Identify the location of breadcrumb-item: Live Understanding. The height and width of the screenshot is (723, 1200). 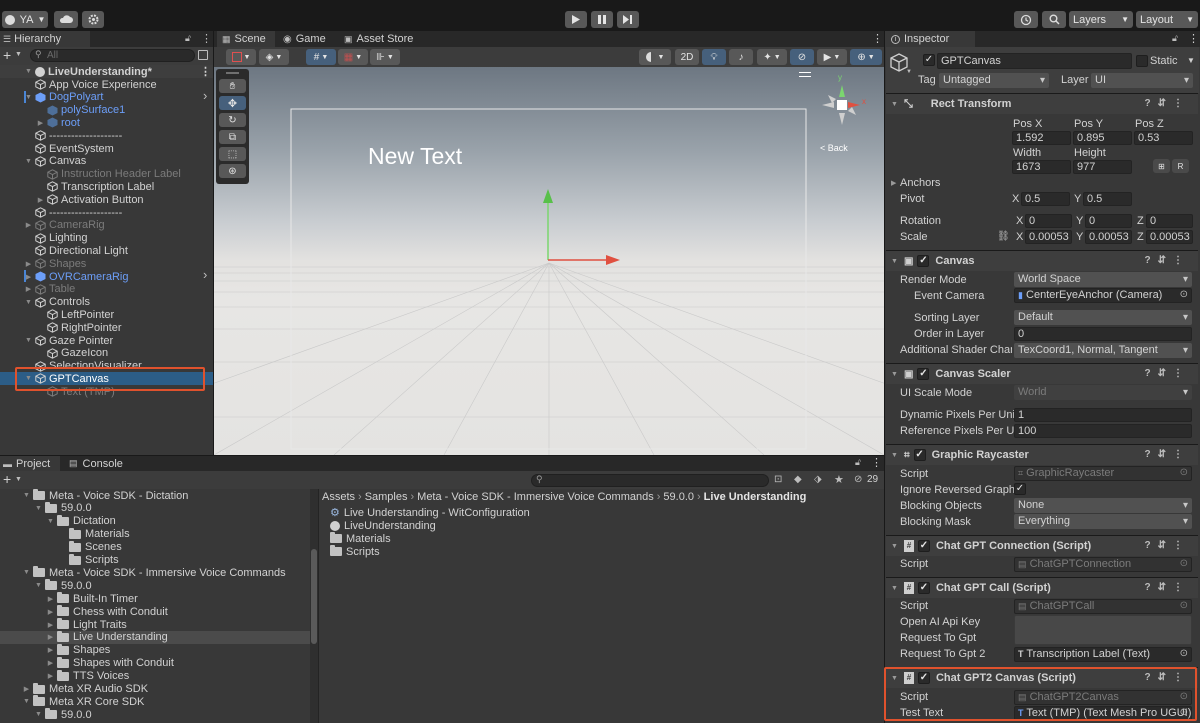
(755, 497).